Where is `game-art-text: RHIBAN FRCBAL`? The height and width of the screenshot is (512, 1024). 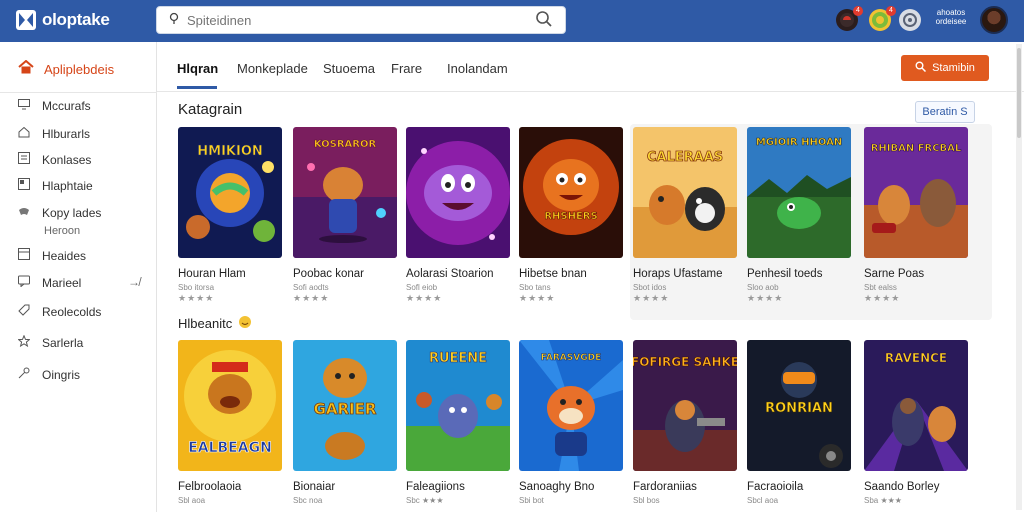
game-art-text: RHIBAN FRCBAL is located at coordinates (916, 148).